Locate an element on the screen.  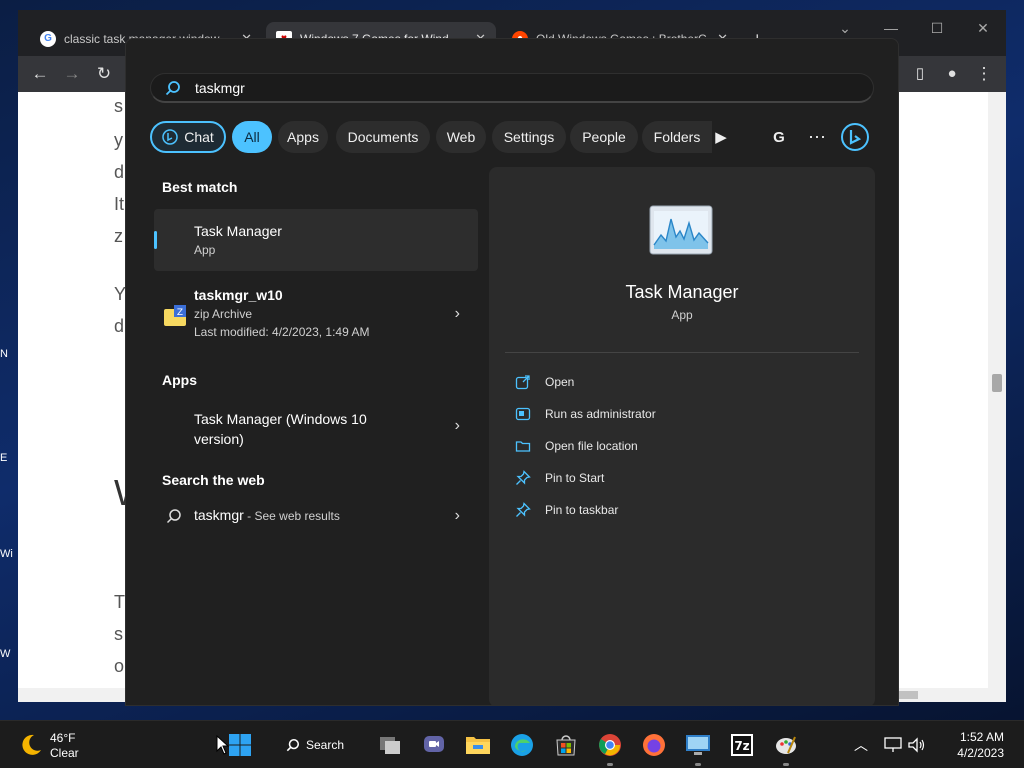
search-input is located at coordinates (495, 87).